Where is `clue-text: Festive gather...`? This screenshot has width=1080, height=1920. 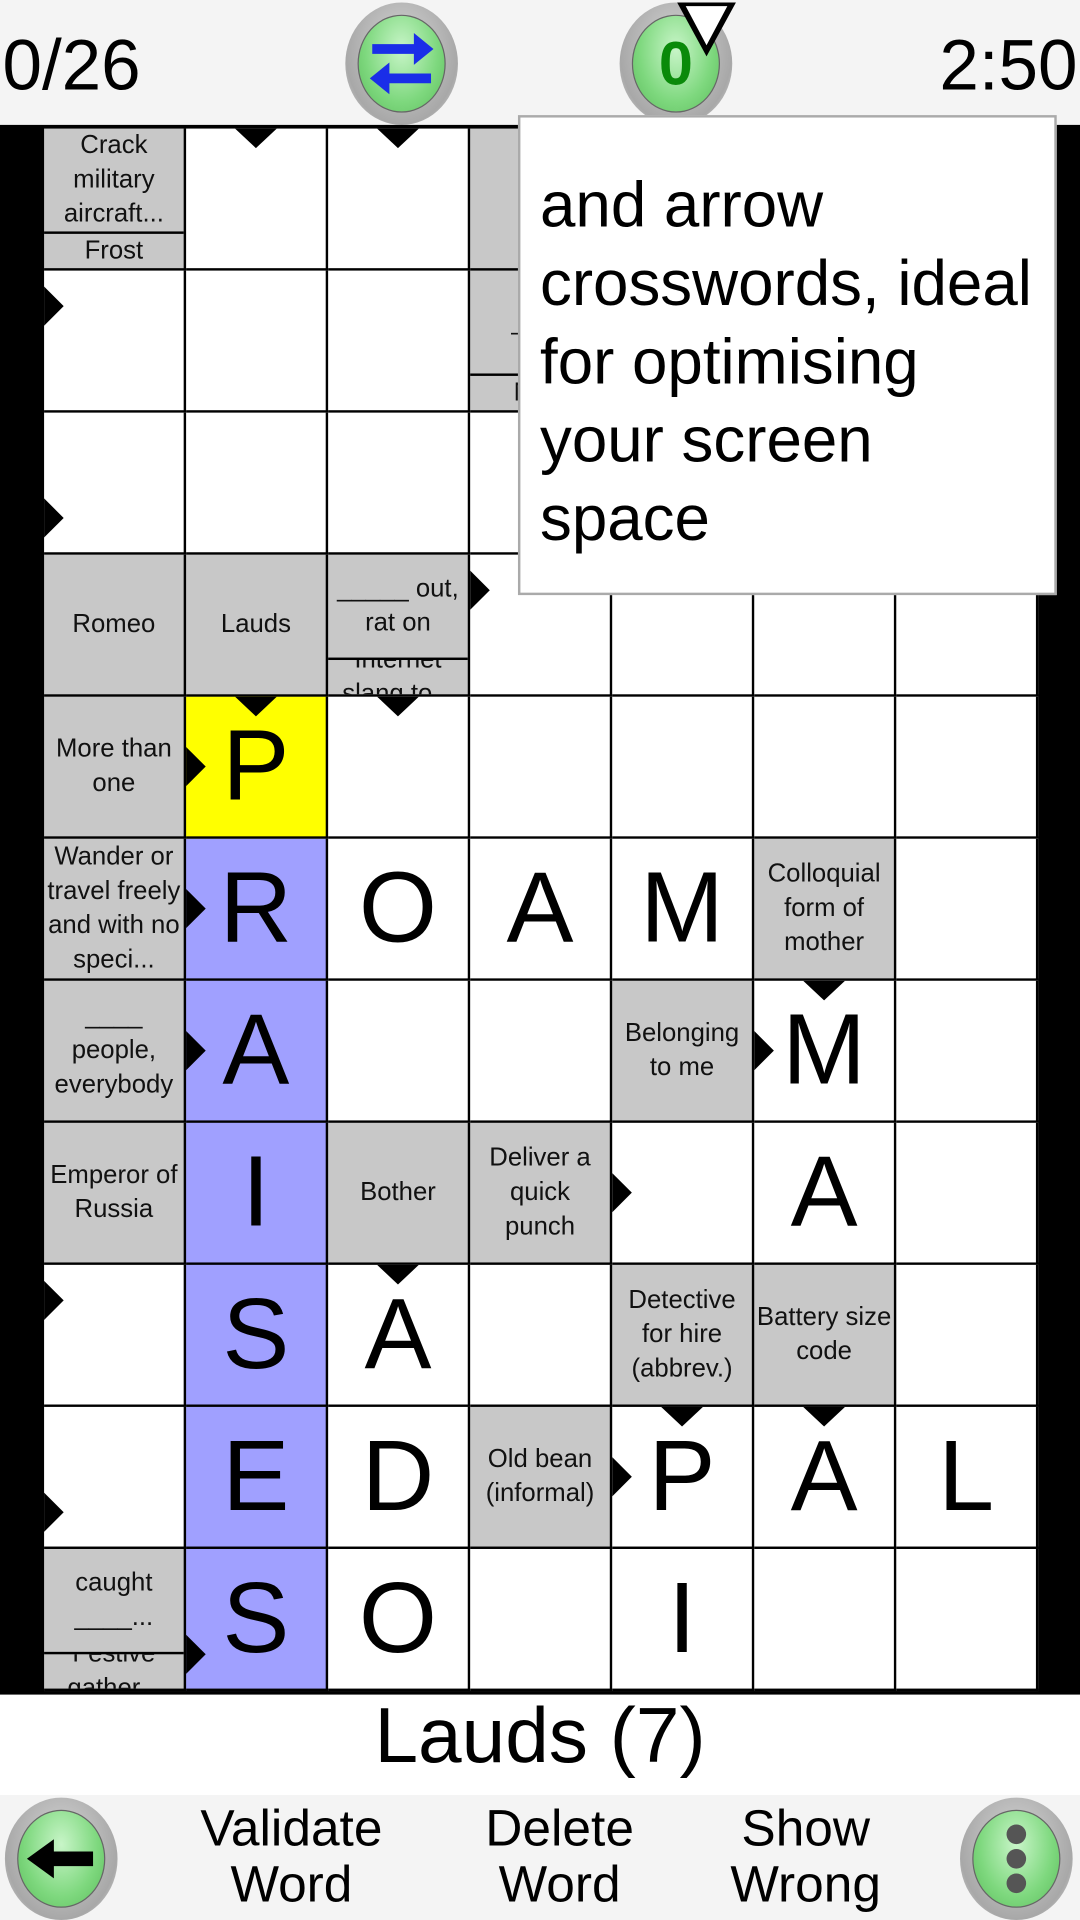 clue-text: Festive gather... is located at coordinates (114, 1671).